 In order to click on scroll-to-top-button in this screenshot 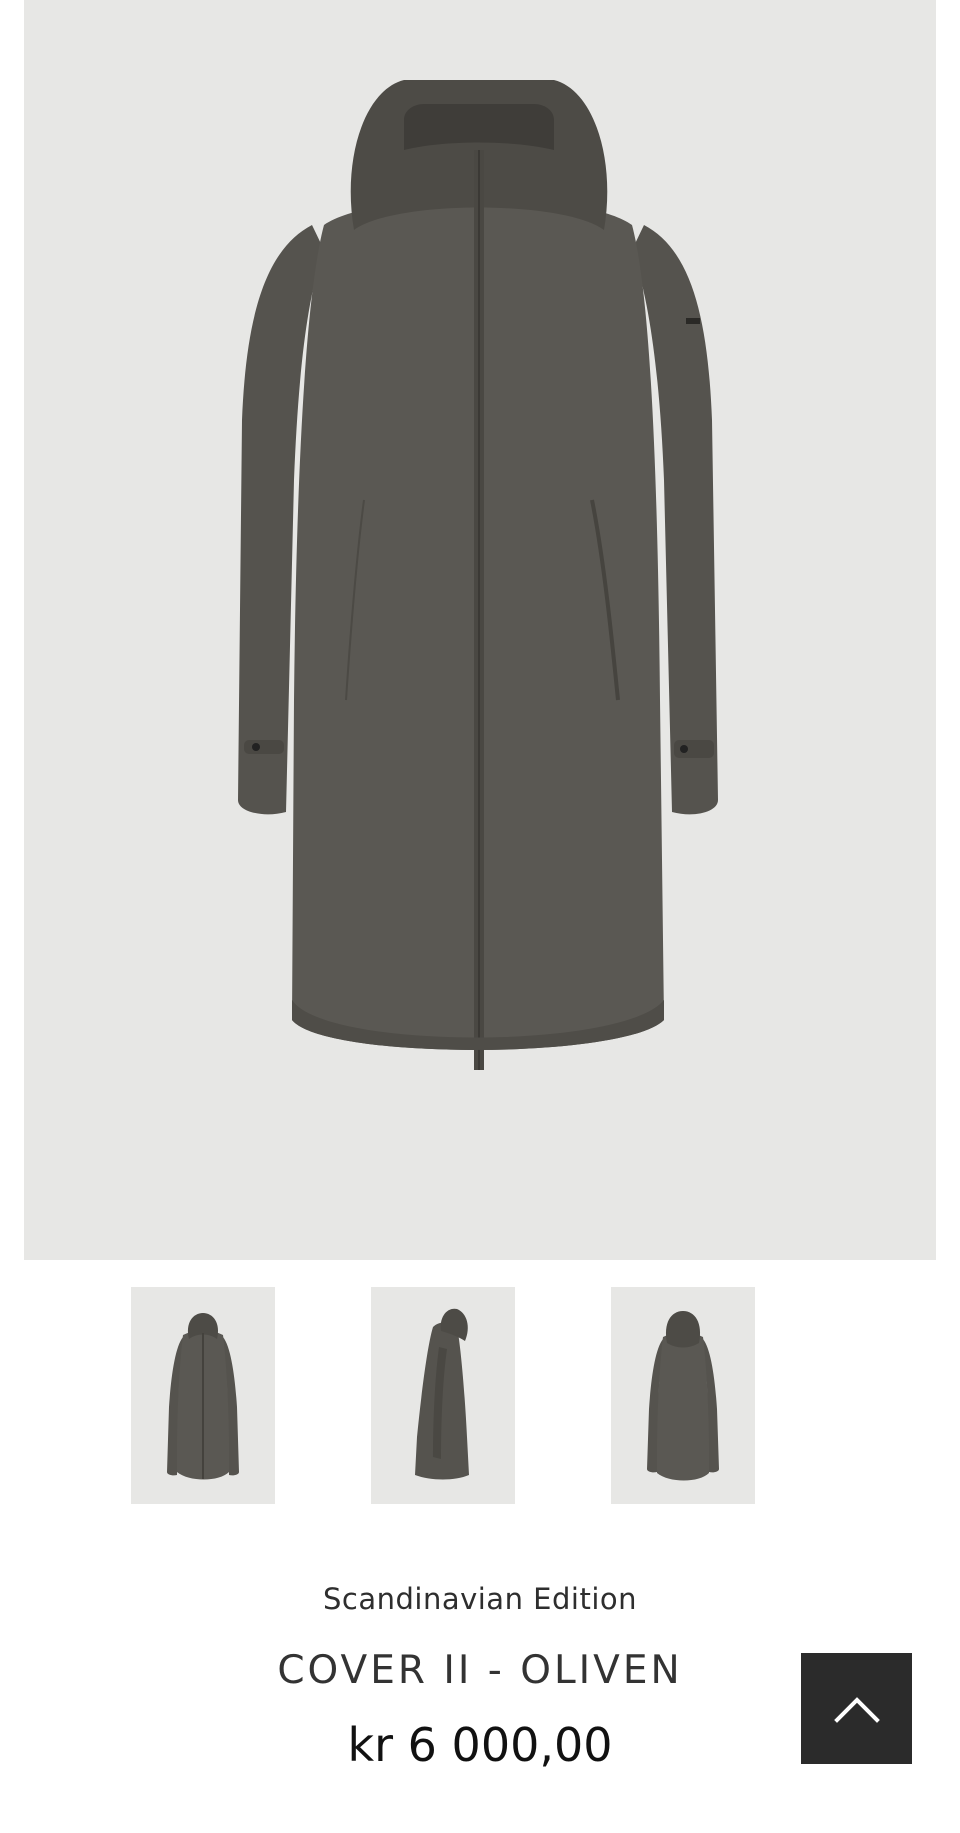, I will do `click(856, 1708)`.